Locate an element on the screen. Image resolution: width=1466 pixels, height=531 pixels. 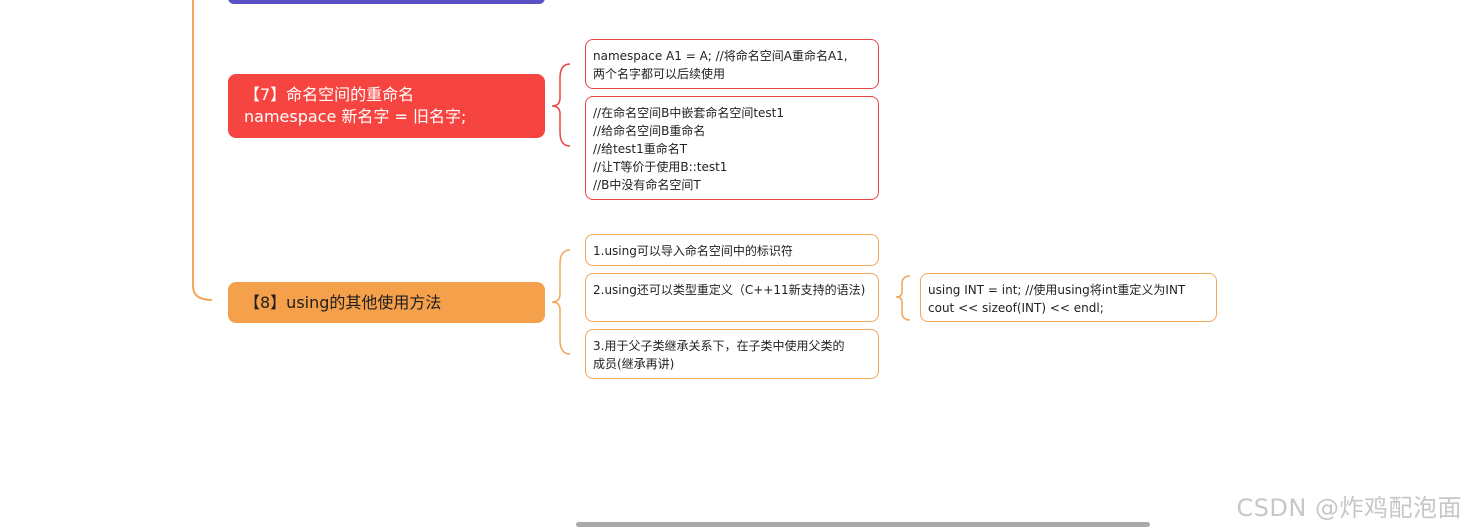
horizontal-scrollbar is located at coordinates (863, 524).